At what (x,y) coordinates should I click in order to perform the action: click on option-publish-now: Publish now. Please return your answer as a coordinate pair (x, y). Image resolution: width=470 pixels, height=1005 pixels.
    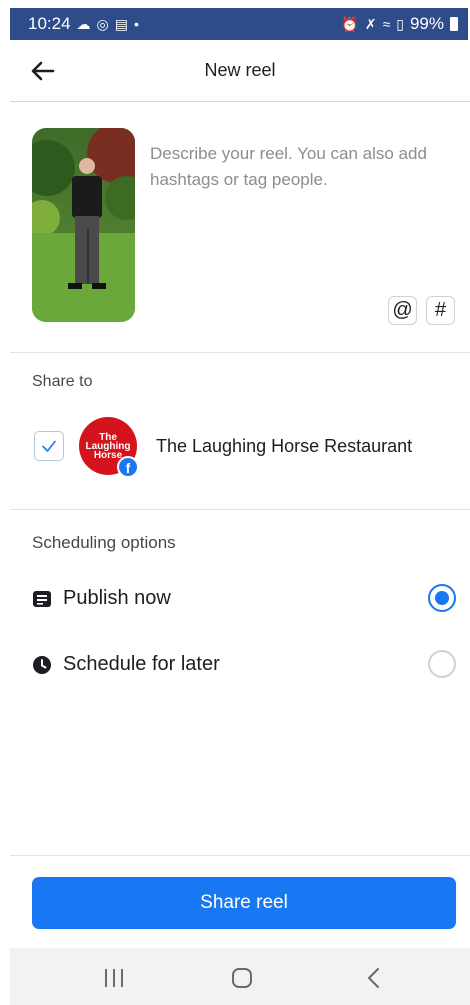
    Looking at the image, I should click on (235, 599).